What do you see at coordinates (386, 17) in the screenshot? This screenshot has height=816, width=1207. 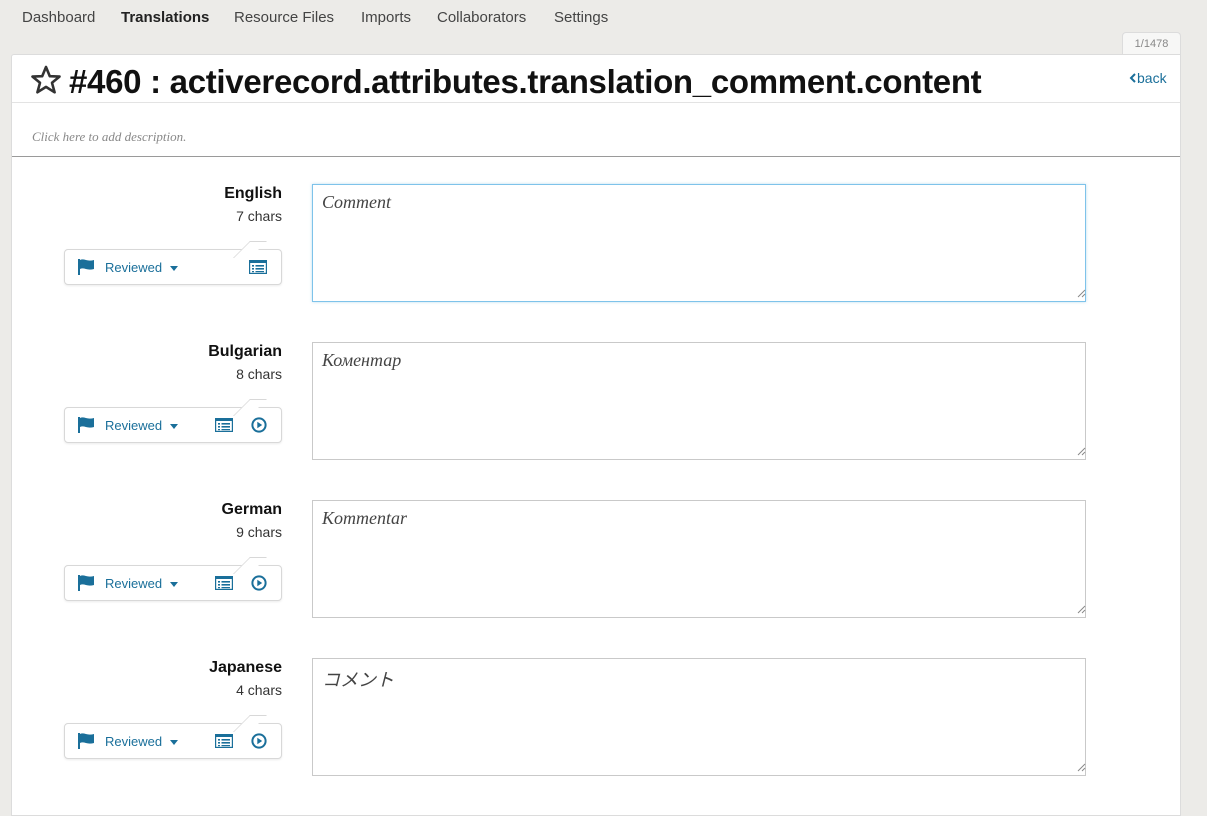 I see `nav-imports: Imports` at bounding box center [386, 17].